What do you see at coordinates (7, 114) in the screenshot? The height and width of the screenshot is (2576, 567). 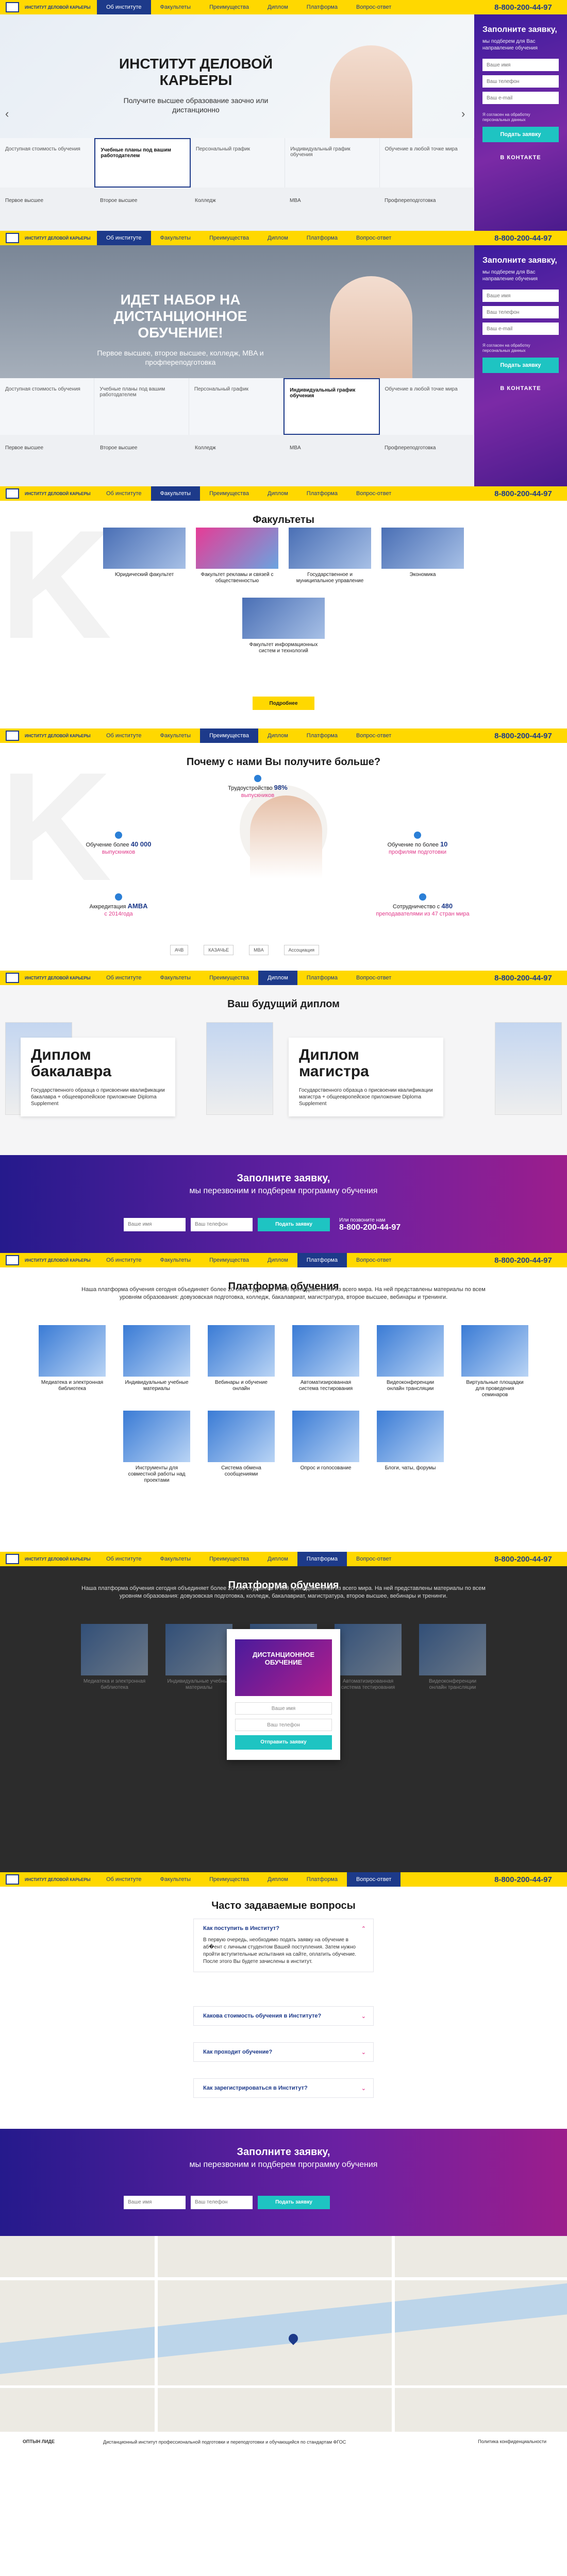 I see `arrow-left-icon: ‹` at bounding box center [7, 114].